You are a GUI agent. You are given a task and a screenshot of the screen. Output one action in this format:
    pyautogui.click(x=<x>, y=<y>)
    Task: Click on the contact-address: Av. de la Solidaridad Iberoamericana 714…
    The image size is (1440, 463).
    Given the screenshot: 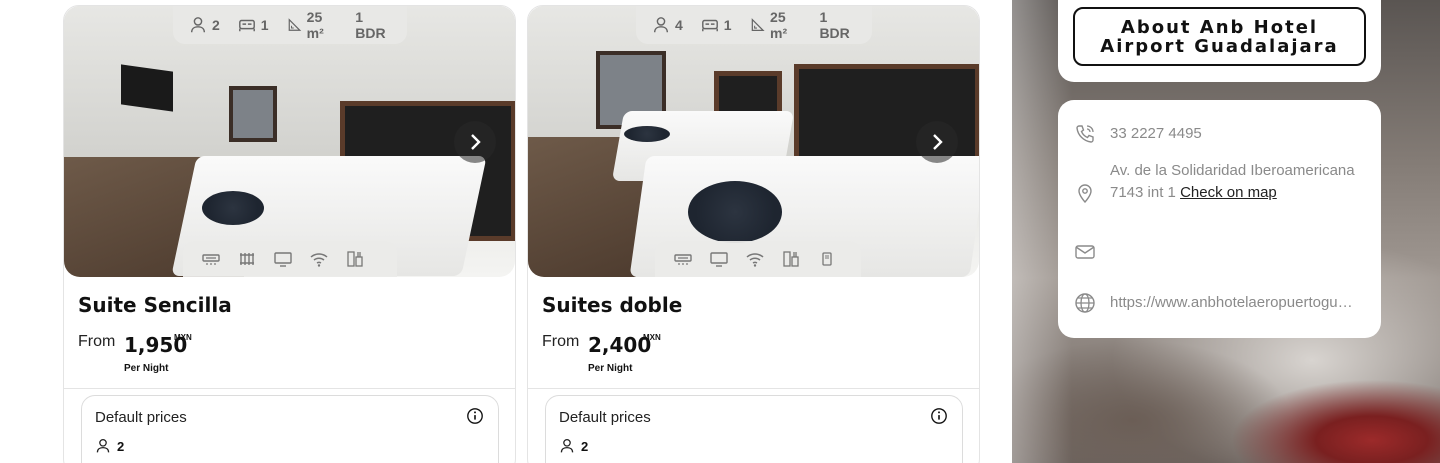 What is the action you would take?
    pyautogui.click(x=1235, y=182)
    